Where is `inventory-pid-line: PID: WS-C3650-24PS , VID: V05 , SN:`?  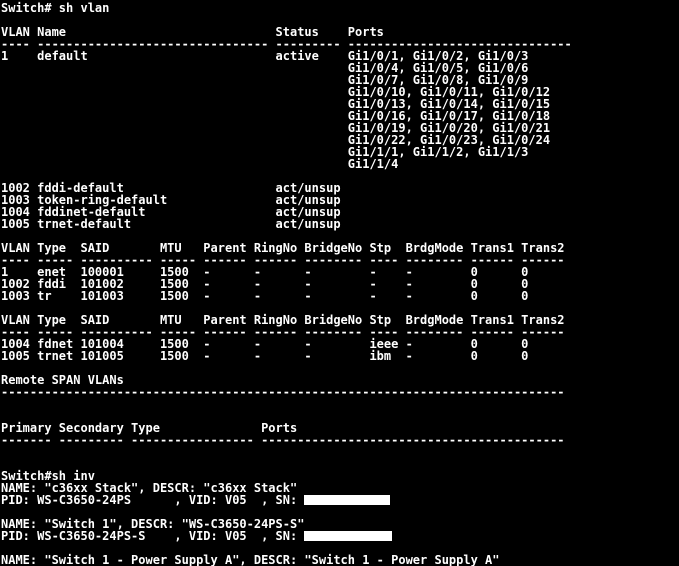 inventory-pid-line: PID: WS-C3650-24PS , VID: V05 , SN: is located at coordinates (339, 500).